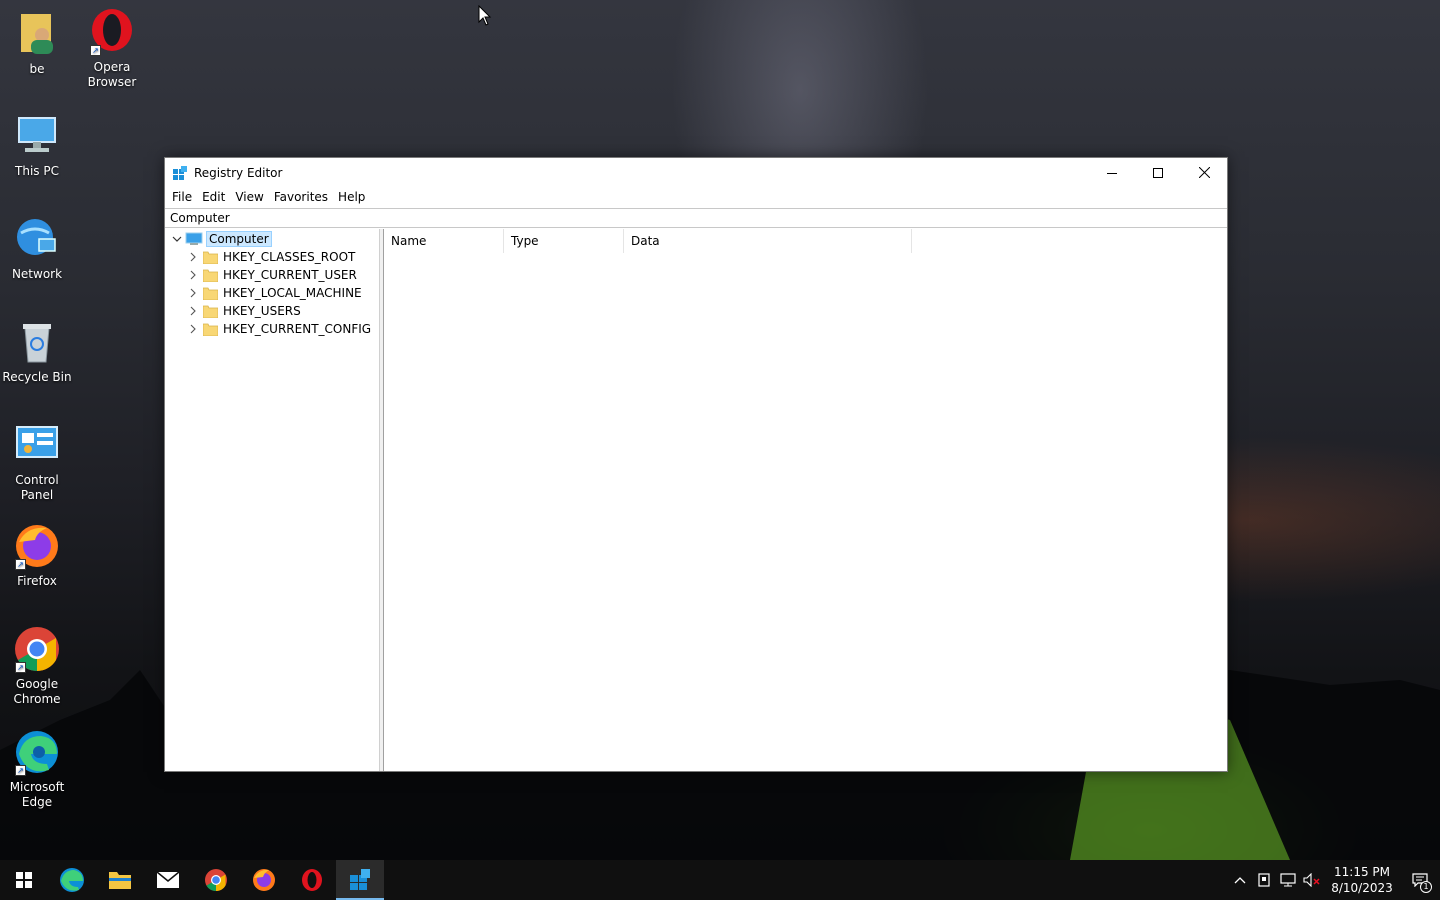 The width and height of the screenshot is (1440, 900). What do you see at coordinates (112, 32) in the screenshot?
I see `opera-icon: ↗` at bounding box center [112, 32].